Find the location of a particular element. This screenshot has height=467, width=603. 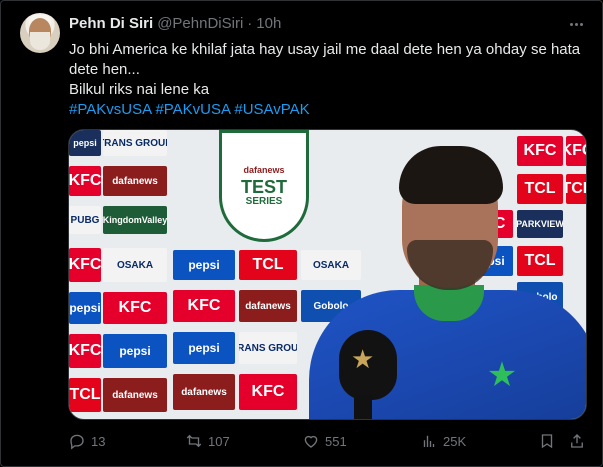

user-handle: @PehnDiSiri is located at coordinates (200, 23).